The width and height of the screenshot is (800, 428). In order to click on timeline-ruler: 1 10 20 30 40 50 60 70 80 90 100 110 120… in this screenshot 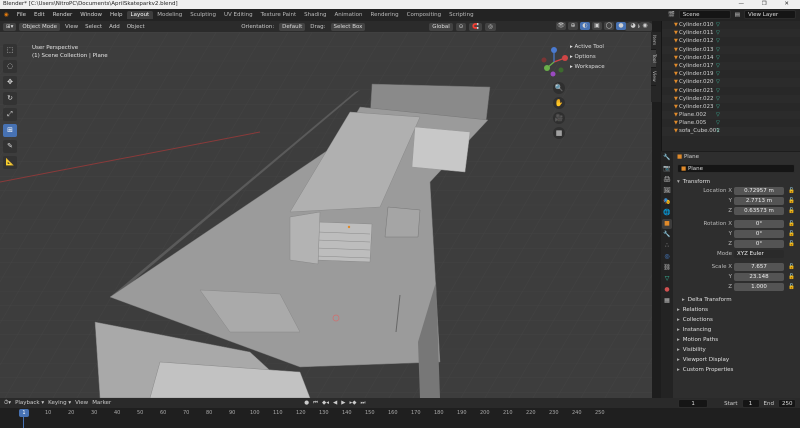, I will do `click(400, 418)`.